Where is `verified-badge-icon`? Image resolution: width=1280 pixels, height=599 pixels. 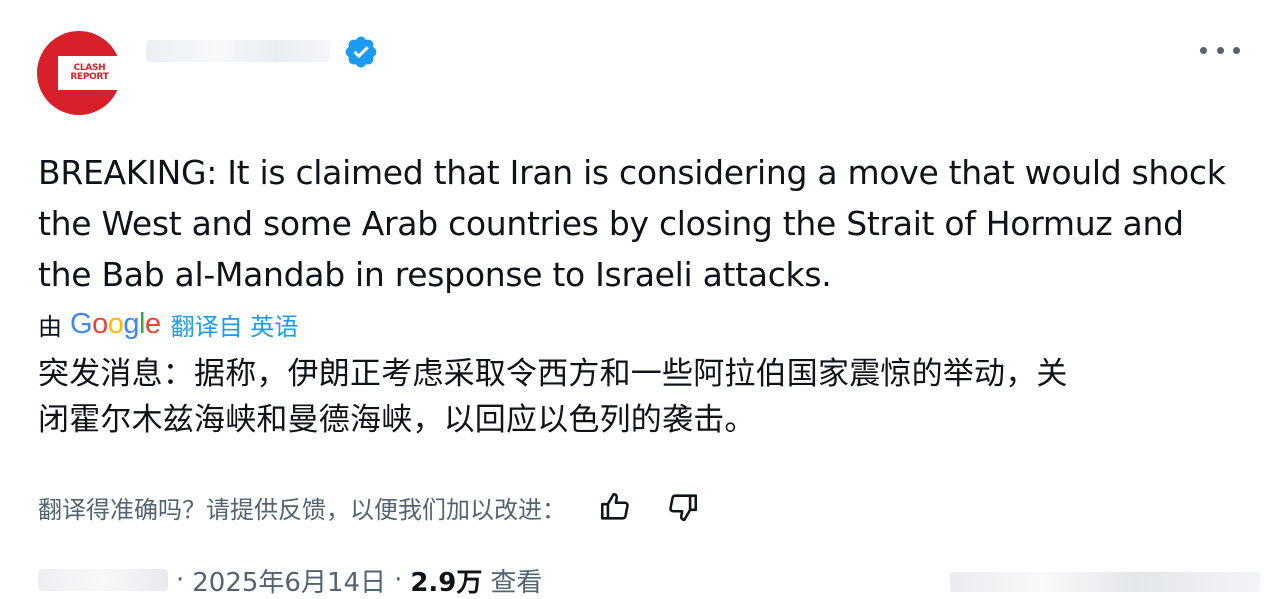 verified-badge-icon is located at coordinates (361, 52).